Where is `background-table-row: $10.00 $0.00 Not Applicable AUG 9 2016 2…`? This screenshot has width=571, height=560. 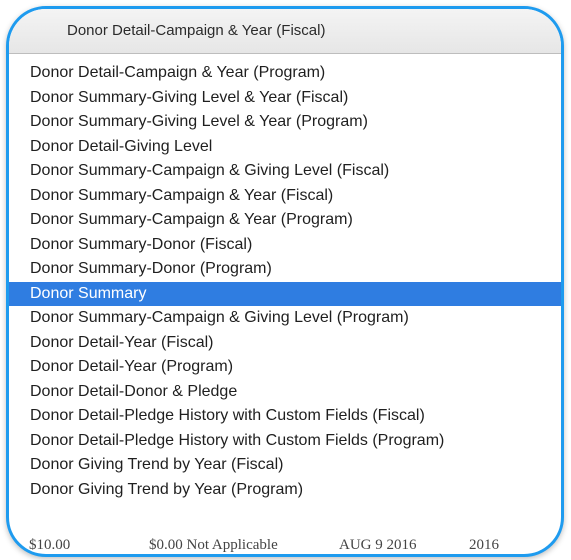 background-table-row: $10.00 $0.00 Not Applicable AUG 9 2016 2… is located at coordinates (285, 542).